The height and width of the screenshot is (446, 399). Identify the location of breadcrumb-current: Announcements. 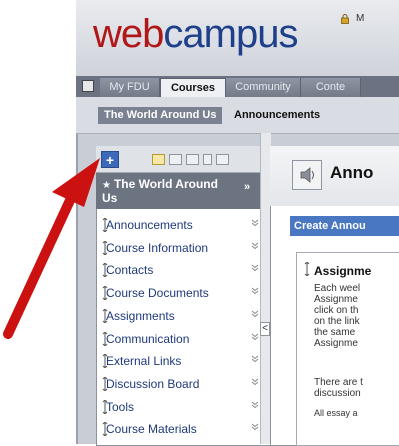
(277, 115).